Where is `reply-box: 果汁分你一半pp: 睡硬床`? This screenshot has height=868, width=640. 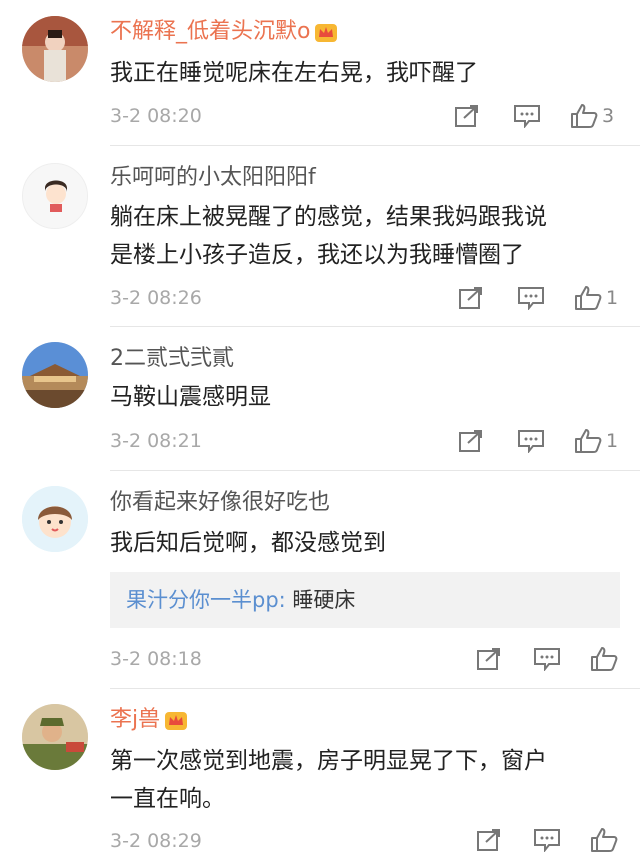 reply-box: 果汁分你一半pp: 睡硬床 is located at coordinates (365, 600).